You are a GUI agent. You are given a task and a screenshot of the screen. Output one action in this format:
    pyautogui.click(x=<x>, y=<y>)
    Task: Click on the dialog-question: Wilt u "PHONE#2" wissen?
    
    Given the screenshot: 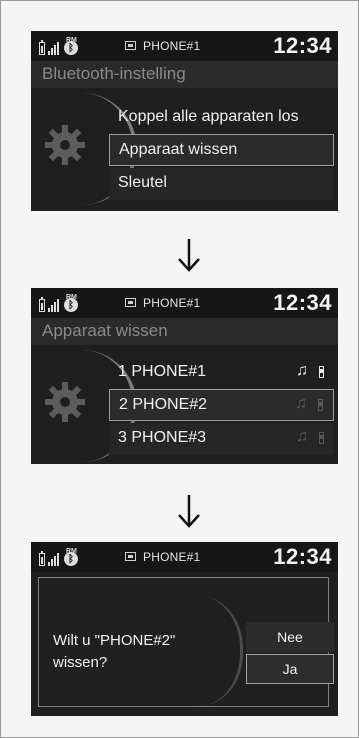 What is the action you would take?
    pyautogui.click(x=114, y=651)
    